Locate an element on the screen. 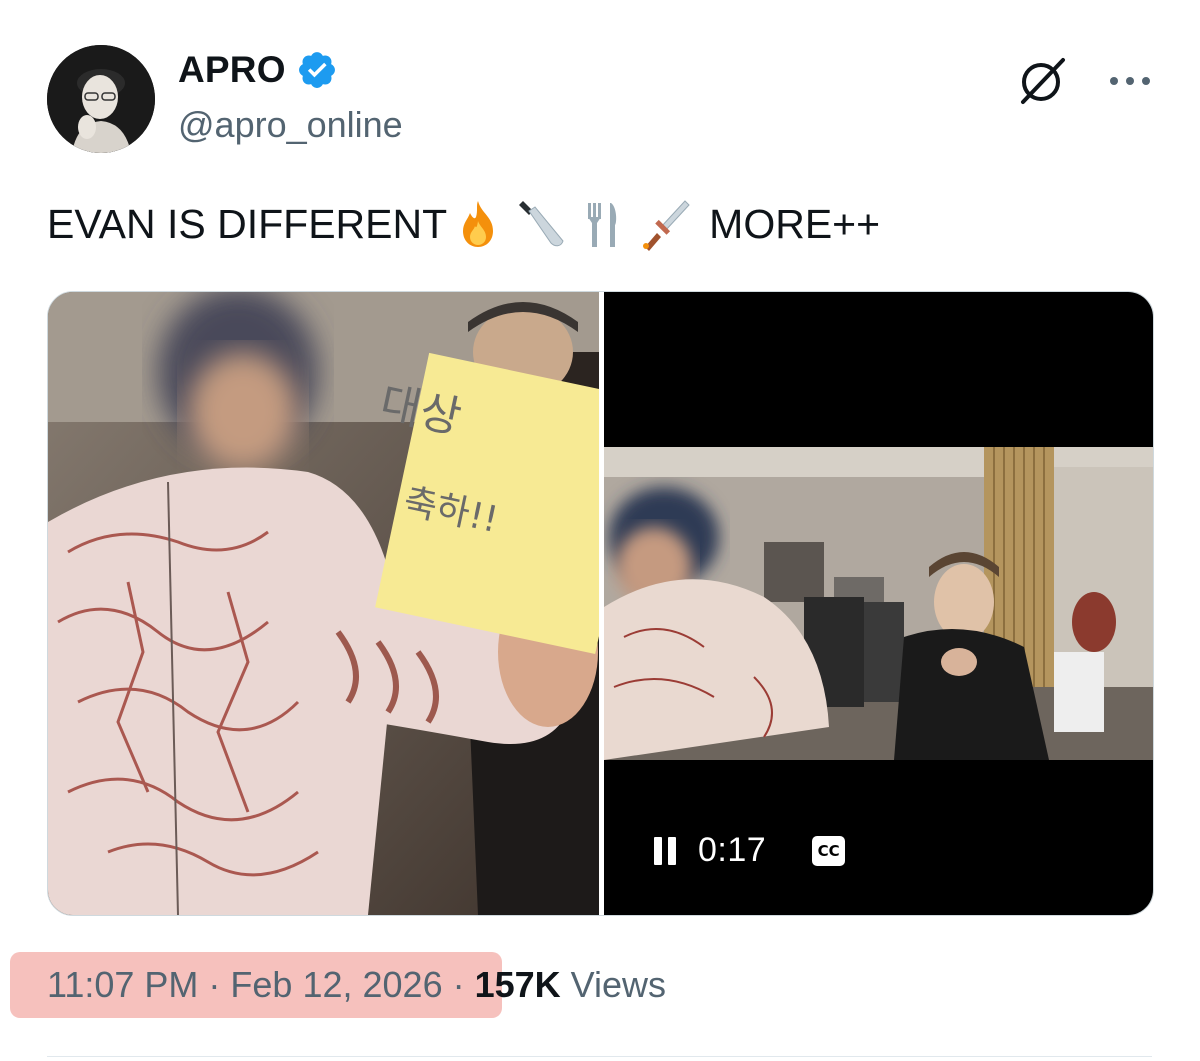  grok-icon is located at coordinates (1042, 81).